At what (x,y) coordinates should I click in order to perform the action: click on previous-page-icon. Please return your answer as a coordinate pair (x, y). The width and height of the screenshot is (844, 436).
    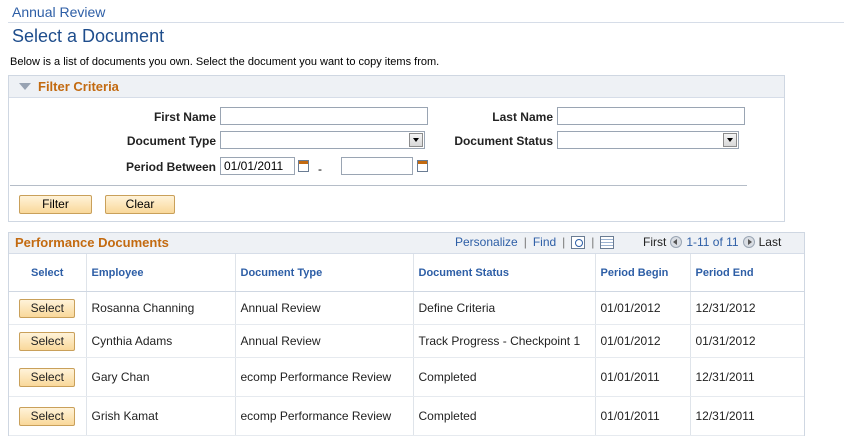
    Looking at the image, I should click on (676, 242).